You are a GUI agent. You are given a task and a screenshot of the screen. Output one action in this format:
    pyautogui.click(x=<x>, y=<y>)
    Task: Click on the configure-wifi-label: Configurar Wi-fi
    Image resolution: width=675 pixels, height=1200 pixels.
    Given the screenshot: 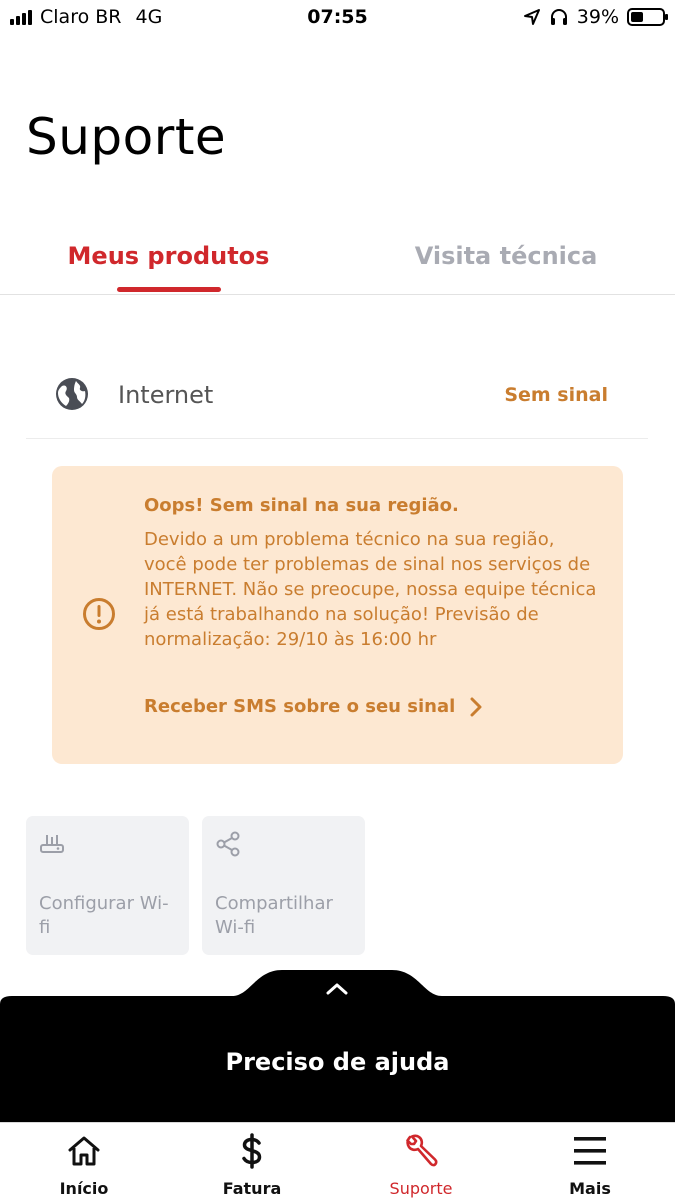 What is the action you would take?
    pyautogui.click(x=104, y=915)
    